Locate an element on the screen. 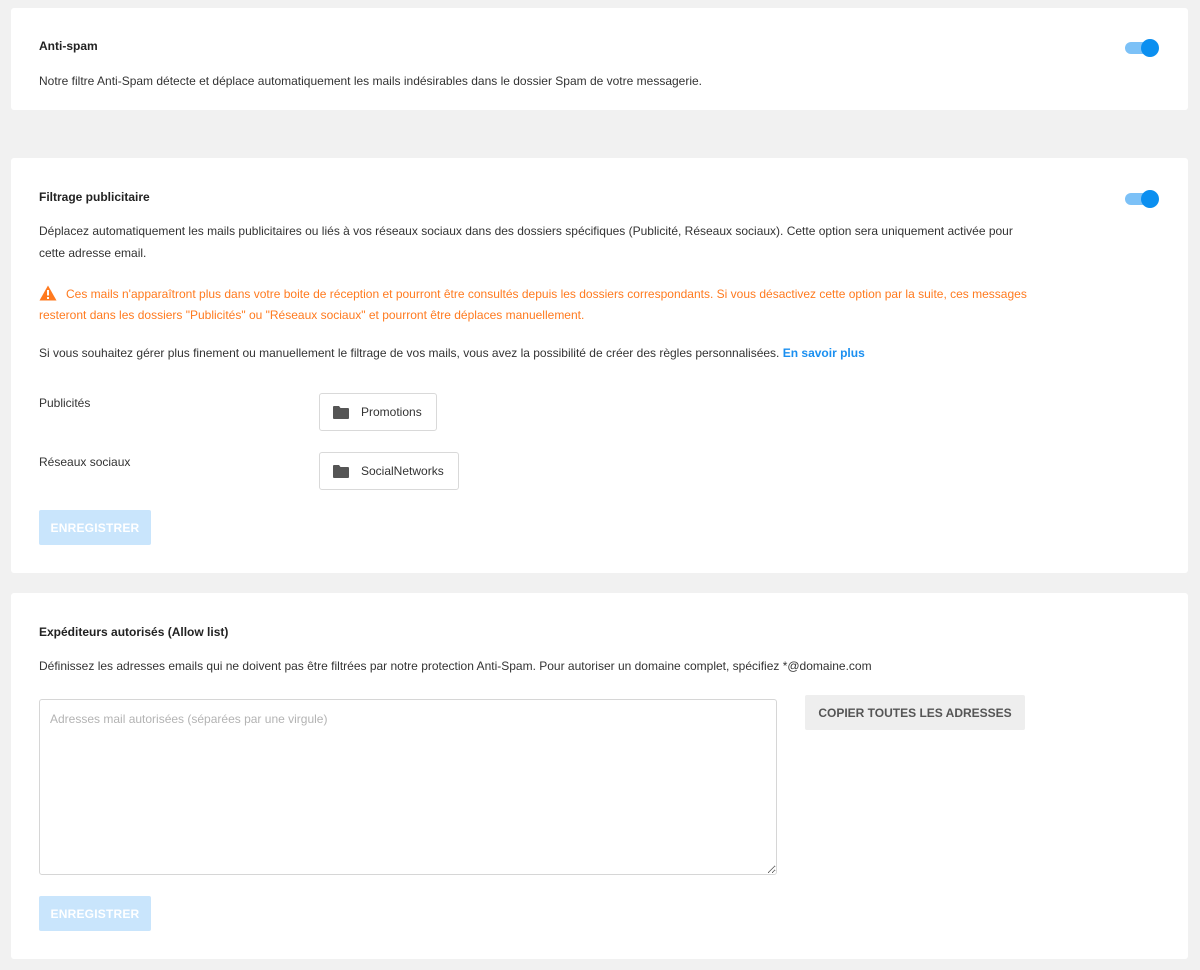 The image size is (1200, 970). allow-list-save-button: ENREGISTRER is located at coordinates (95, 913).